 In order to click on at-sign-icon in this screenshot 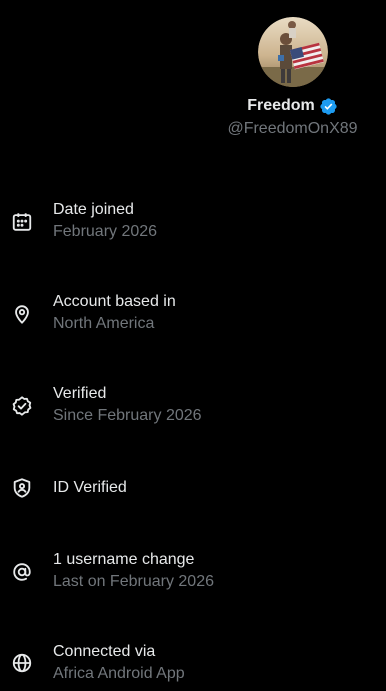, I will do `click(22, 572)`.